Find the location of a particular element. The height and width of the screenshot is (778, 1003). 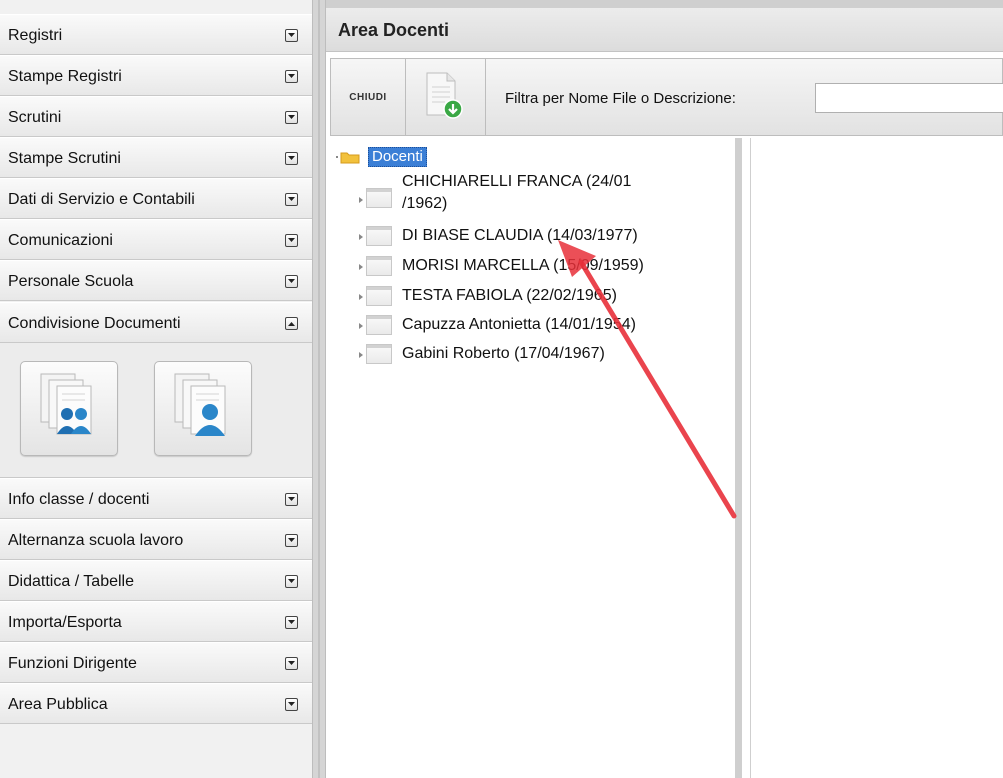

sidebar-splitter is located at coordinates (319, 389).